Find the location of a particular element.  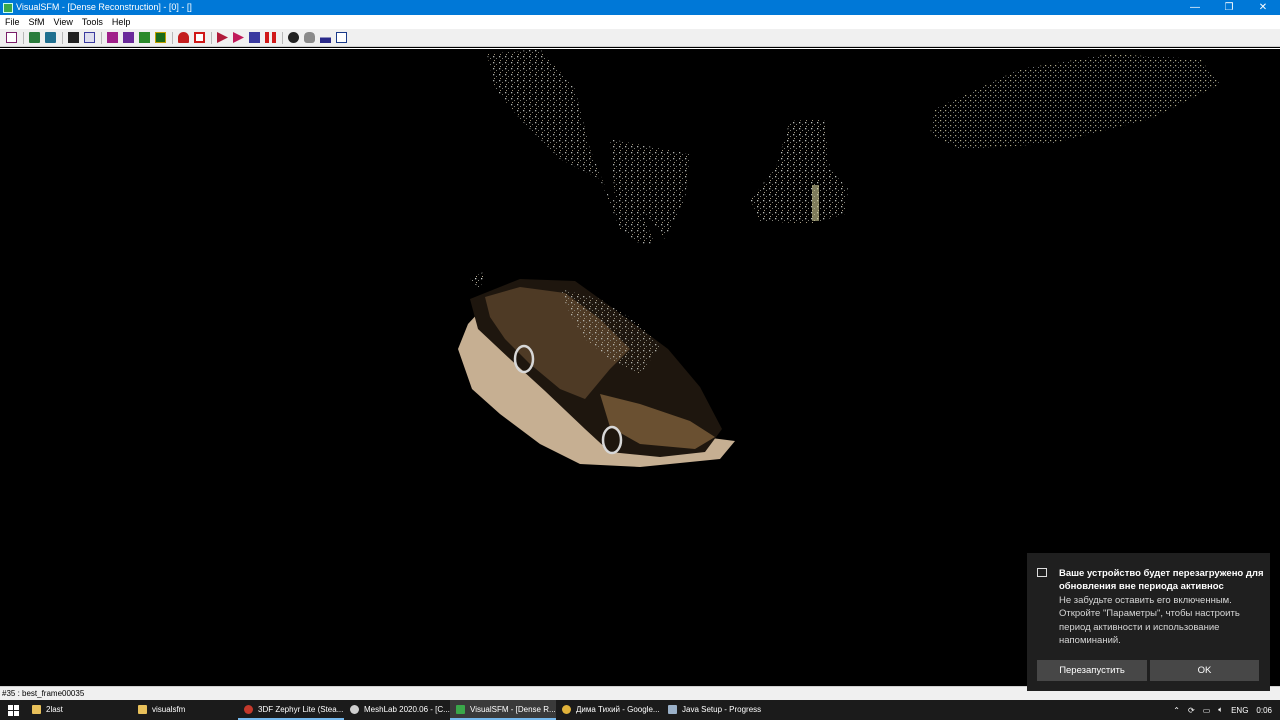

menu-file: File is located at coordinates (12, 22).